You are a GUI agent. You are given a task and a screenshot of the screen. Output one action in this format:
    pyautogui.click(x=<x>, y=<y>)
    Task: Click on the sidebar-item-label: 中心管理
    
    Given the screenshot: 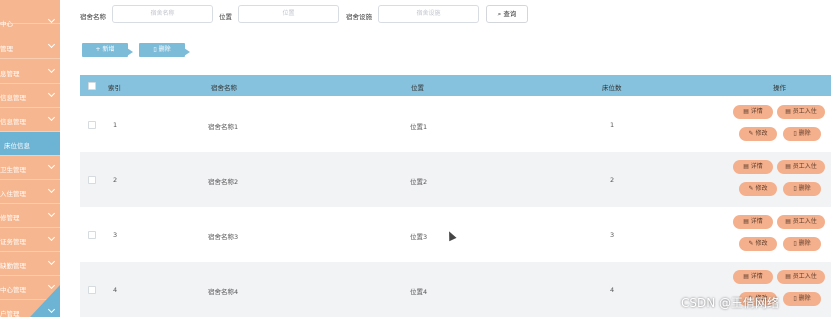 What is the action you would take?
    pyautogui.click(x=13, y=290)
    